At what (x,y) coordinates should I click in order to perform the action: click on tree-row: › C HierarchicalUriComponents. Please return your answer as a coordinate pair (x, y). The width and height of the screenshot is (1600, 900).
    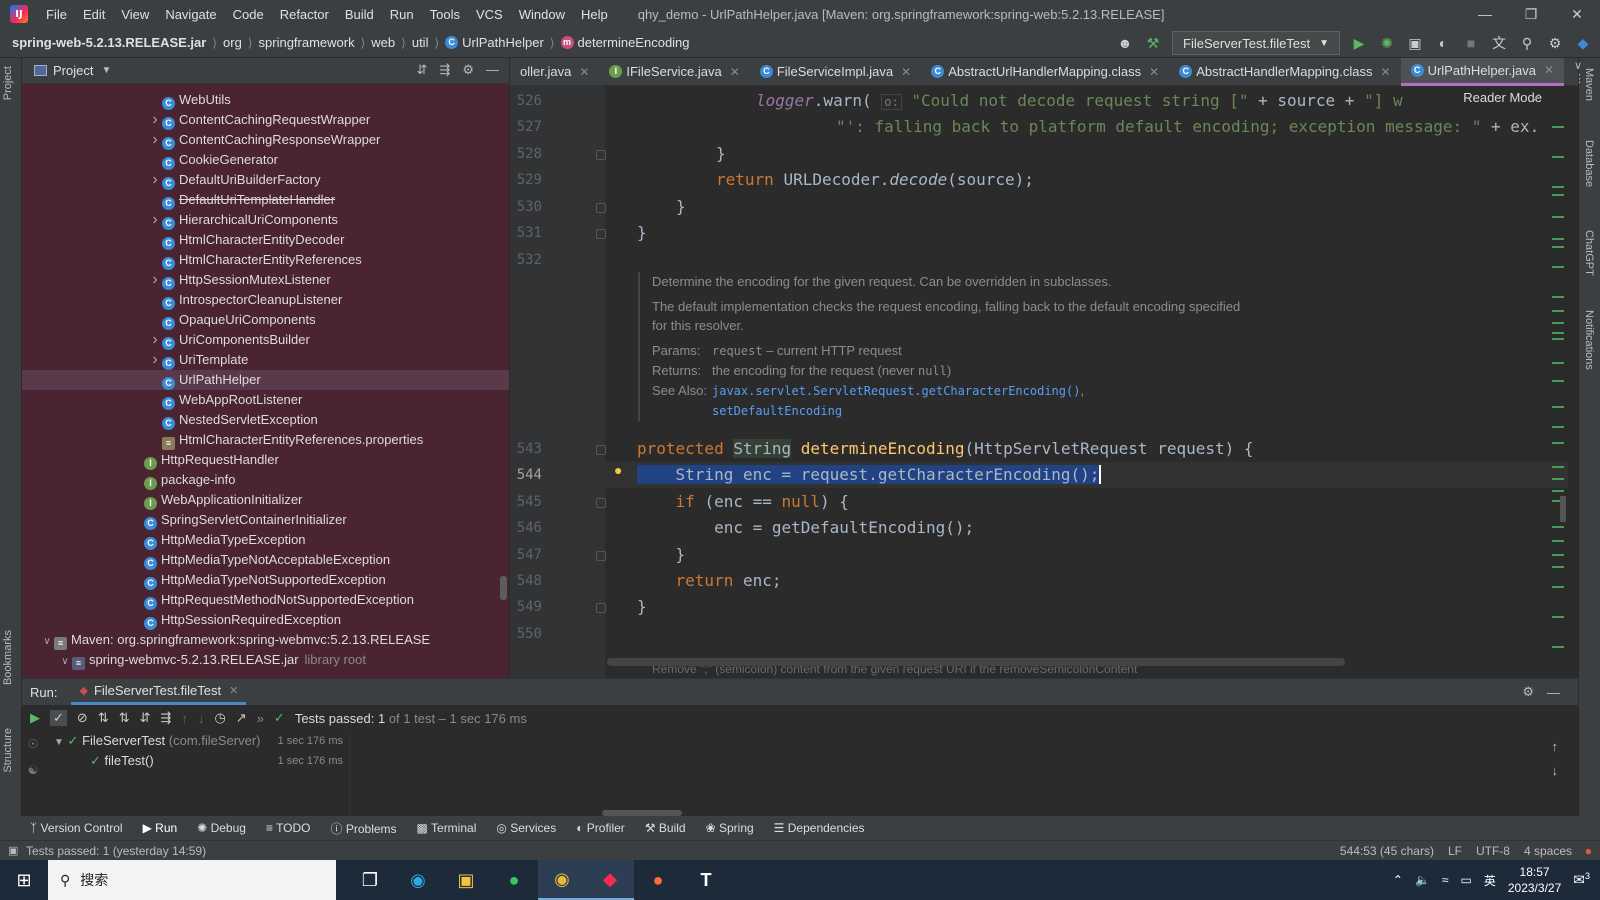
    Looking at the image, I should click on (265, 220).